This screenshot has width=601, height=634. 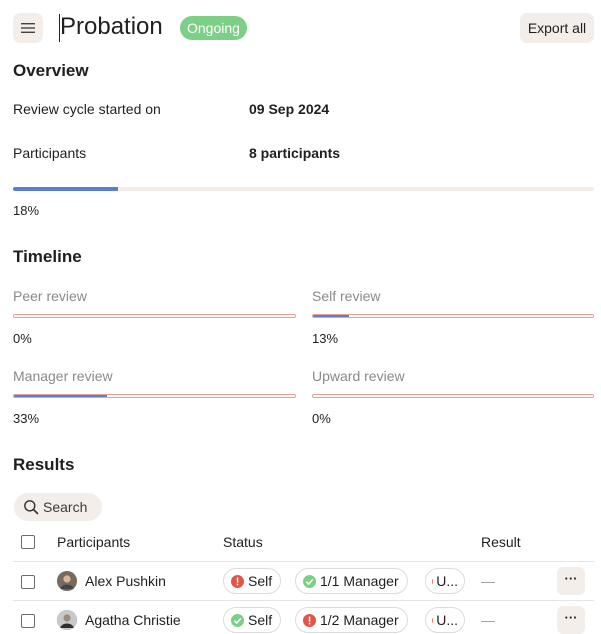 I want to click on timeline-heading: Timeline, so click(x=47, y=256).